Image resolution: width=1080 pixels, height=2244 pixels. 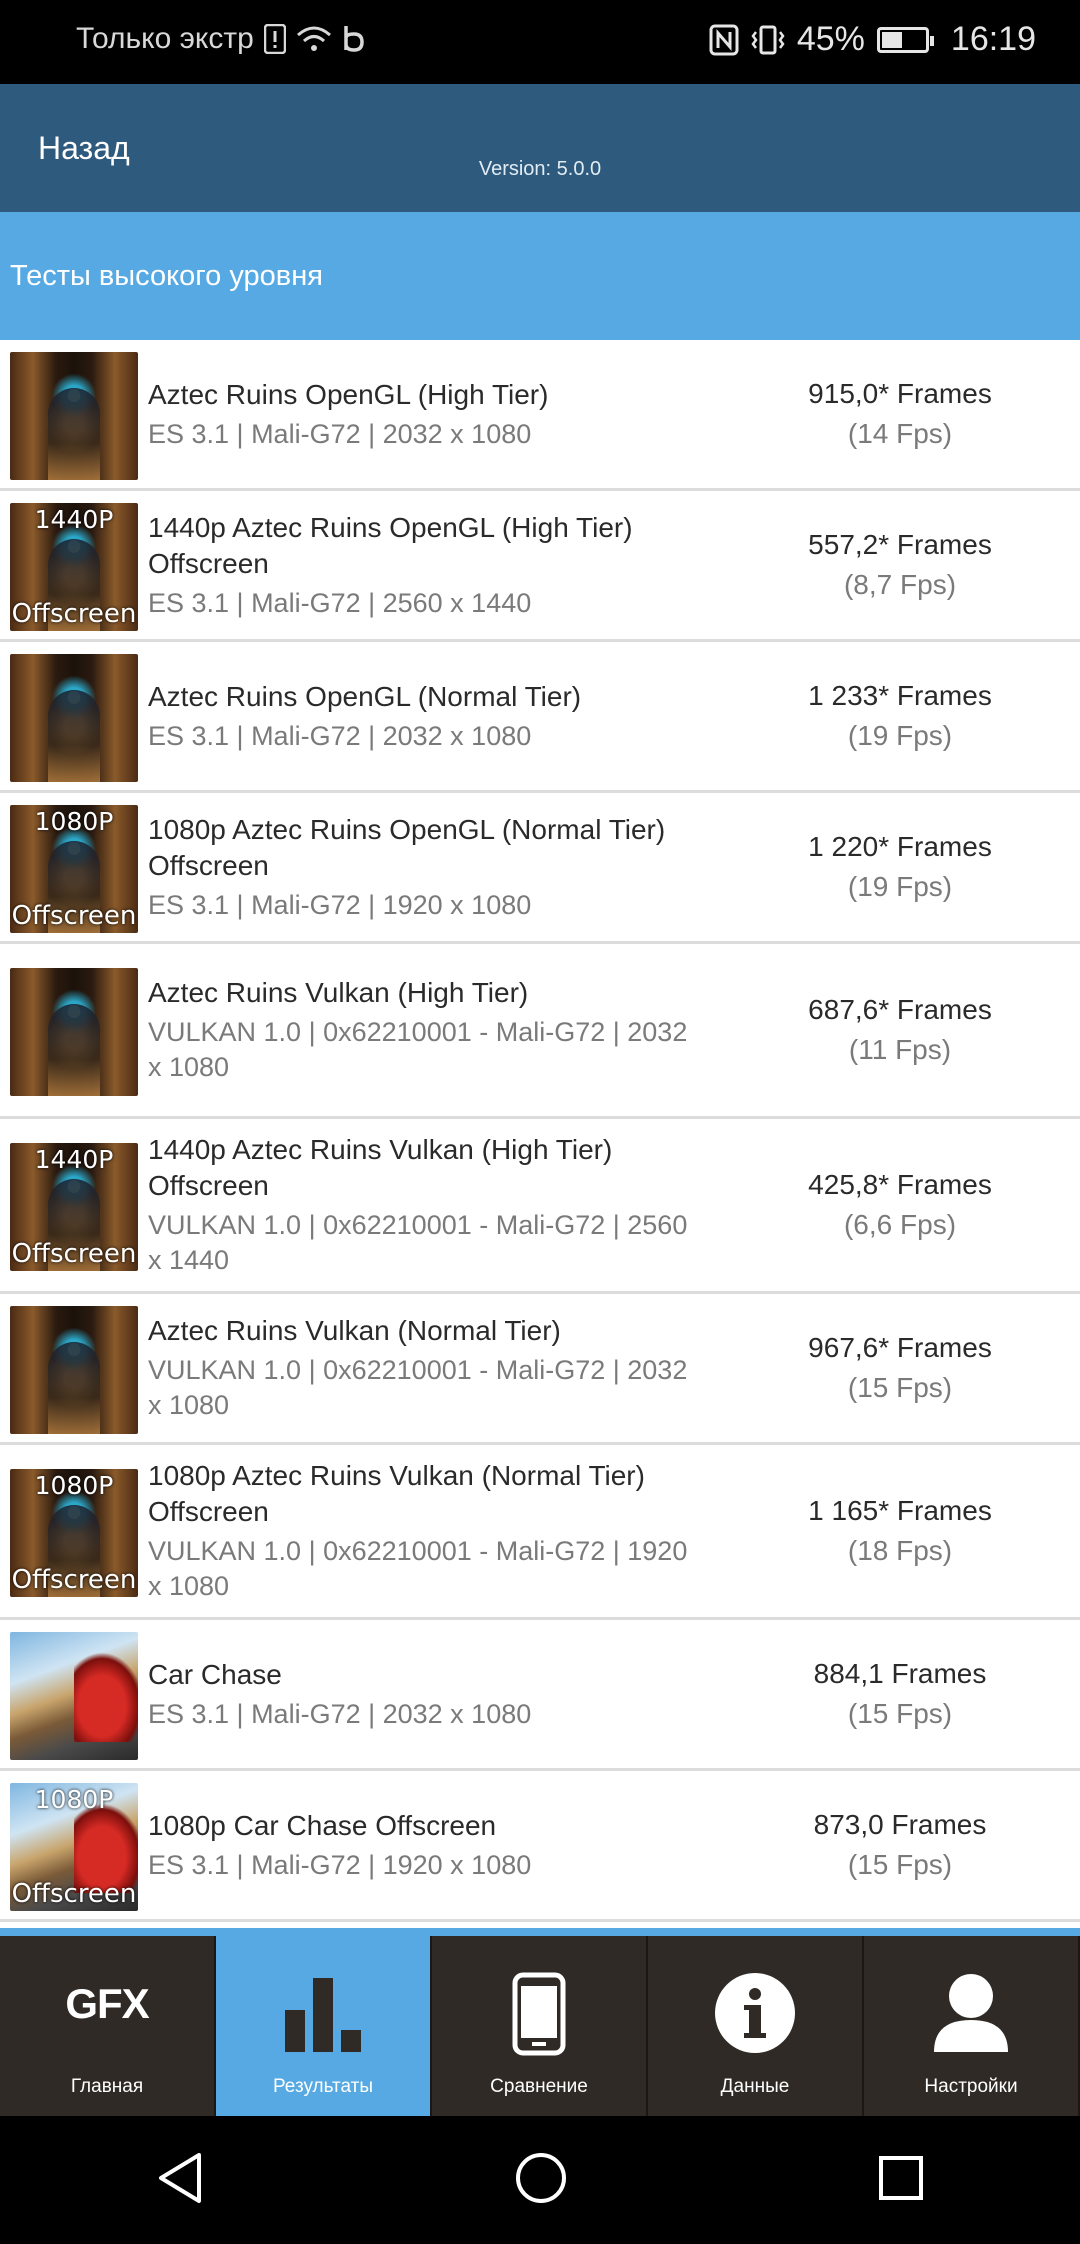 What do you see at coordinates (340, 603) in the screenshot?
I see `test-details: ES 3.1 | Mali-G72 | 2560 x 1440` at bounding box center [340, 603].